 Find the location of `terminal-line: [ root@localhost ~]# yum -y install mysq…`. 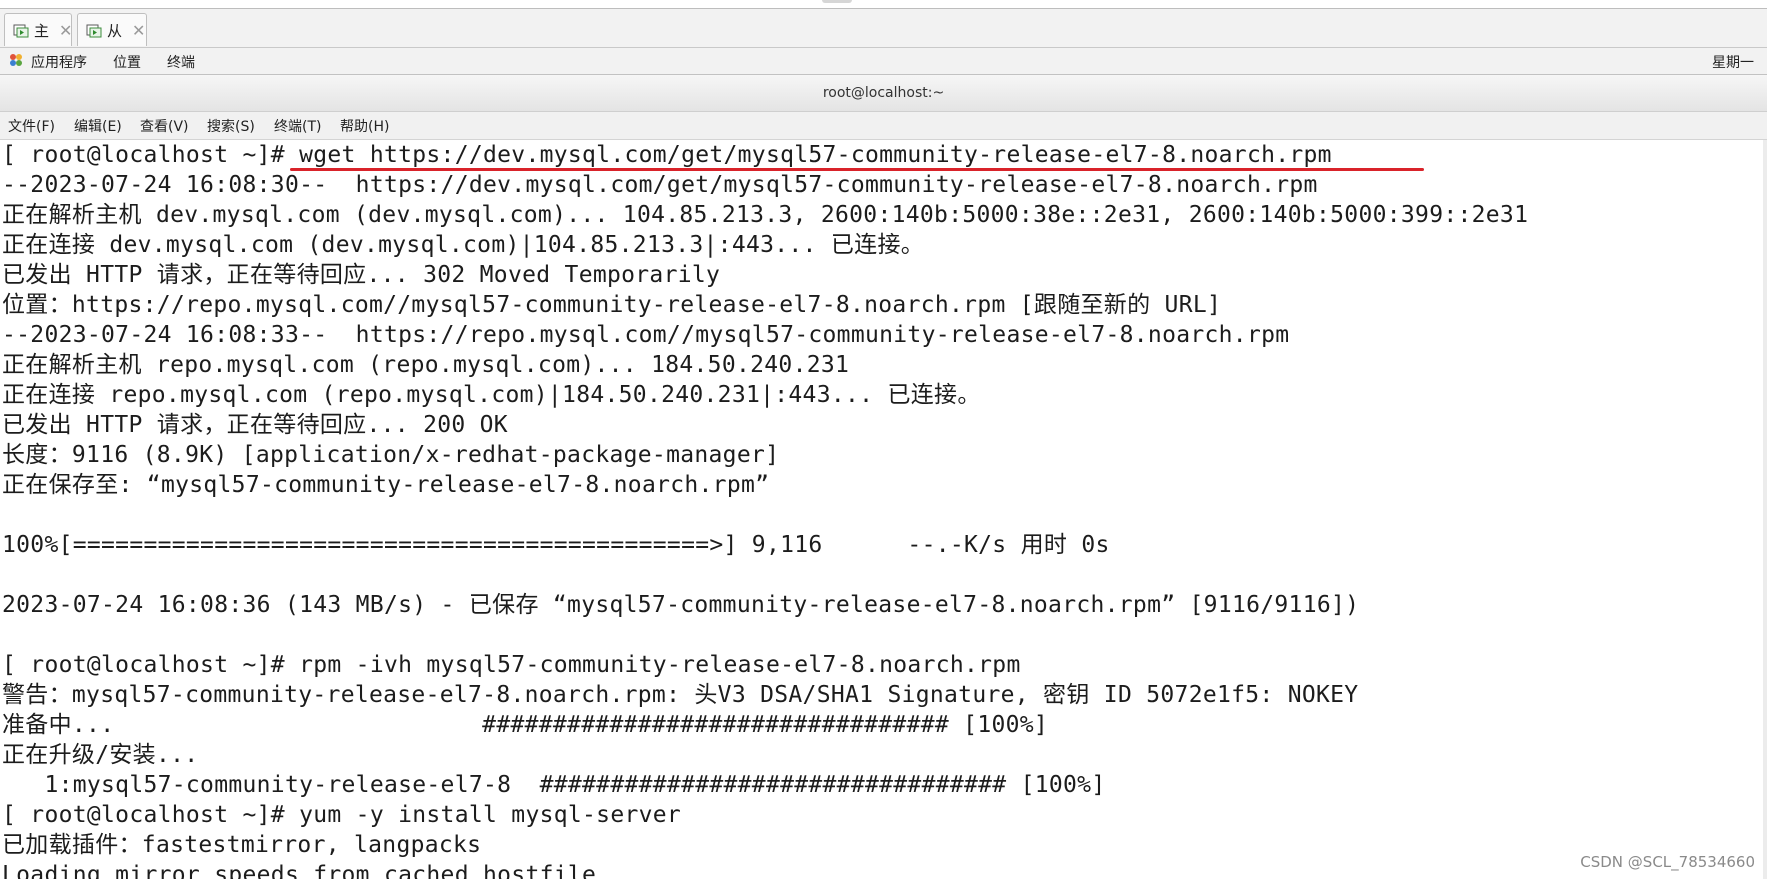

terminal-line: [ root@localhost ~]# yum -y install mysq… is located at coordinates (342, 815).